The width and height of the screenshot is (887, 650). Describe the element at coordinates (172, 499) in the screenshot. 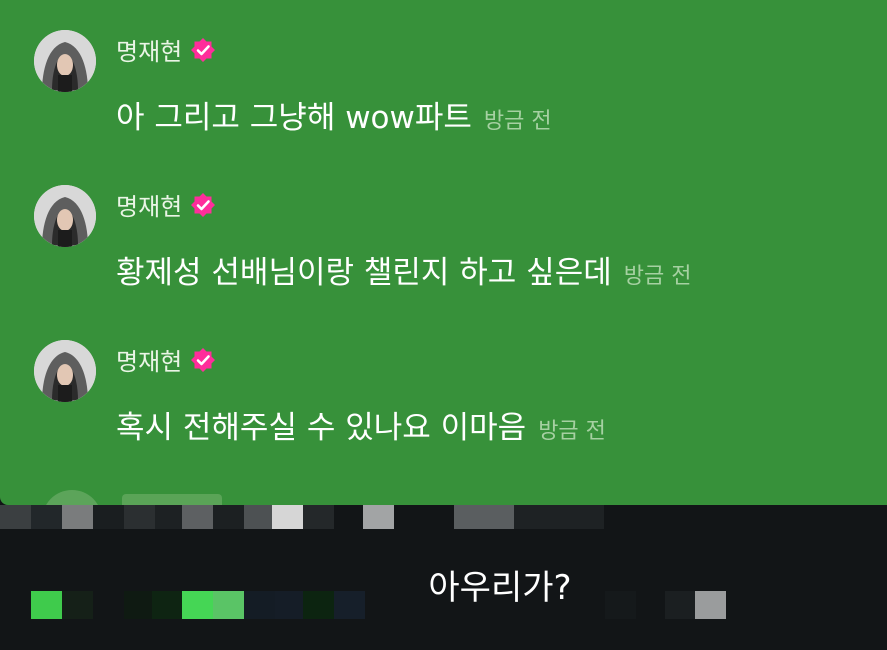

I see `faded-username` at that location.